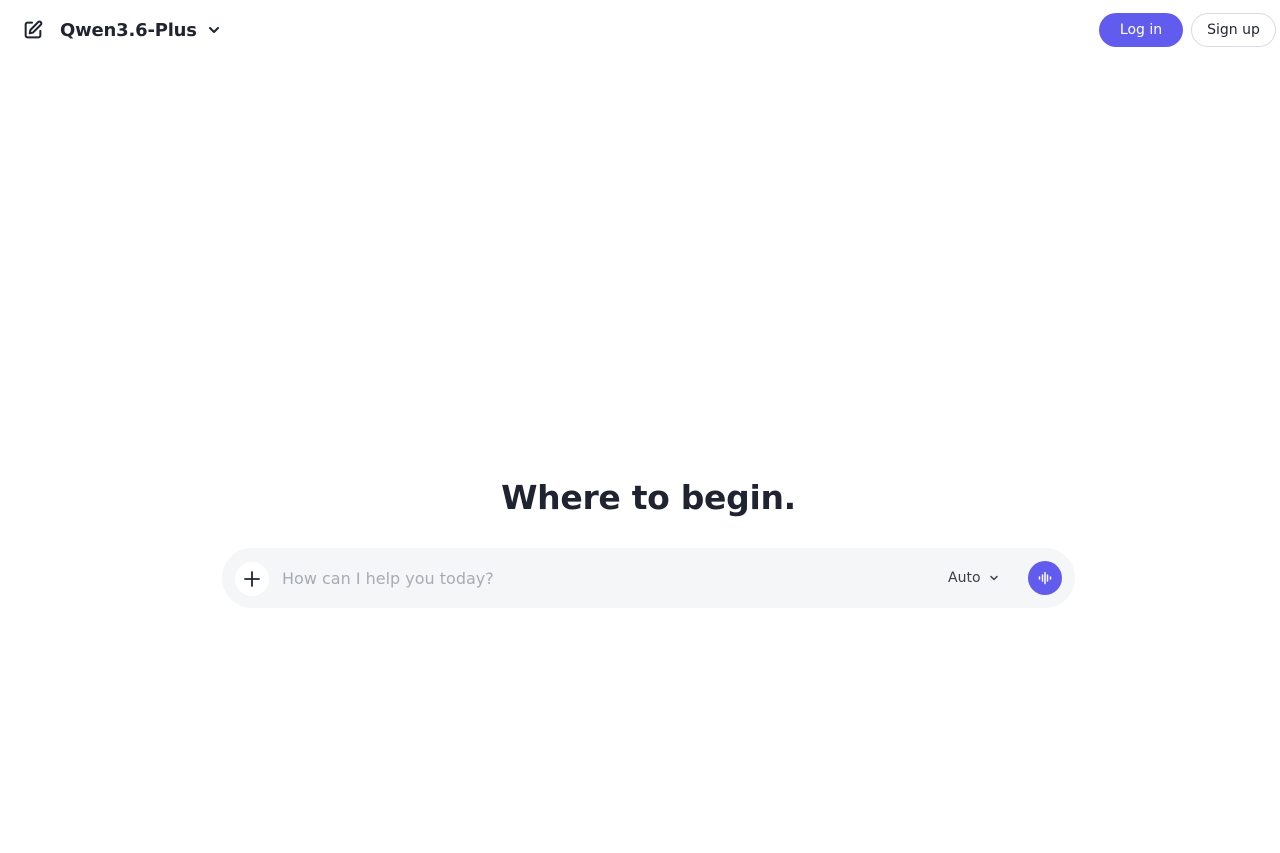 The image size is (1280, 853). I want to click on page-title: Where to begin., so click(648, 497).